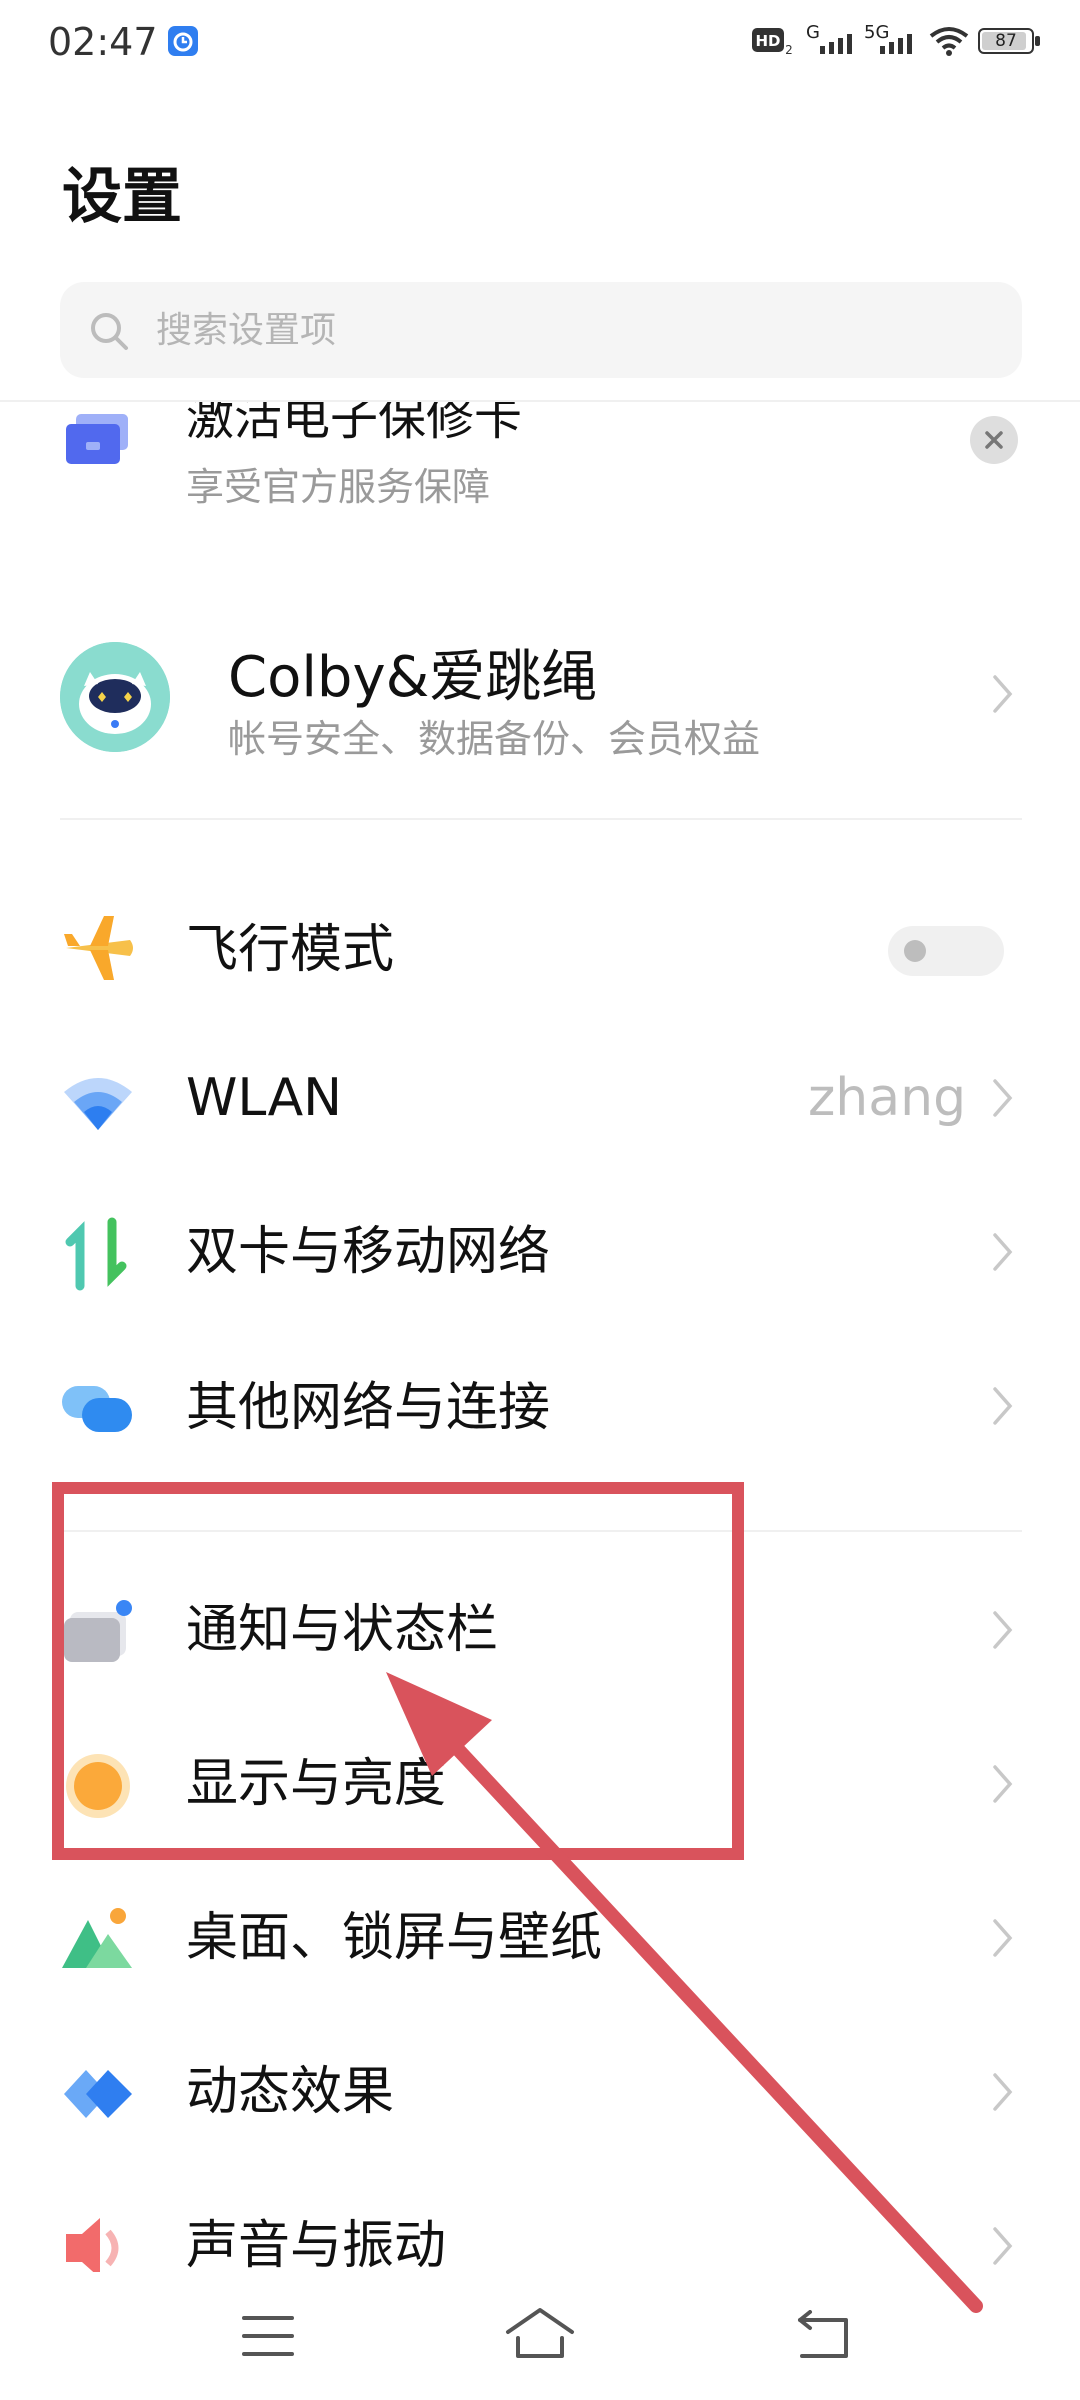  I want to click on alarm-icon, so click(183, 41).